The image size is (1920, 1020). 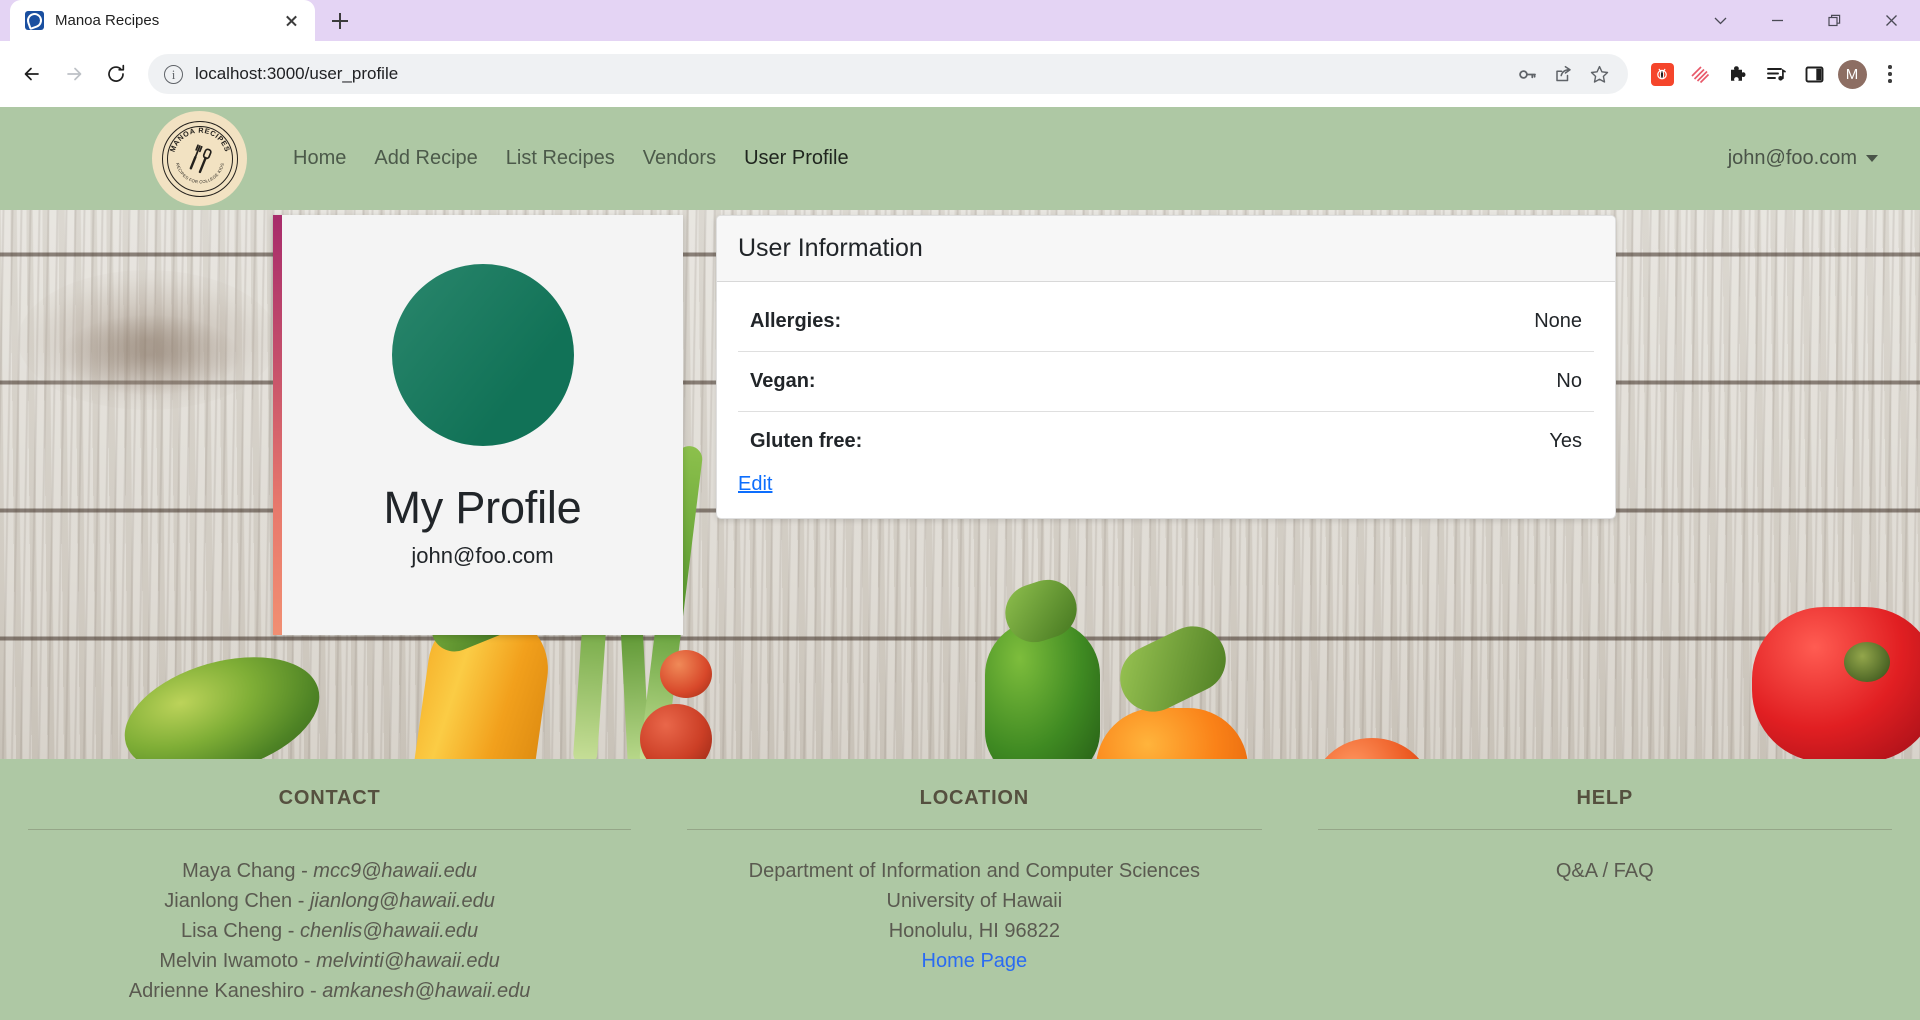 I want to click on footer-heading-help: HELP, so click(x=1604, y=808).